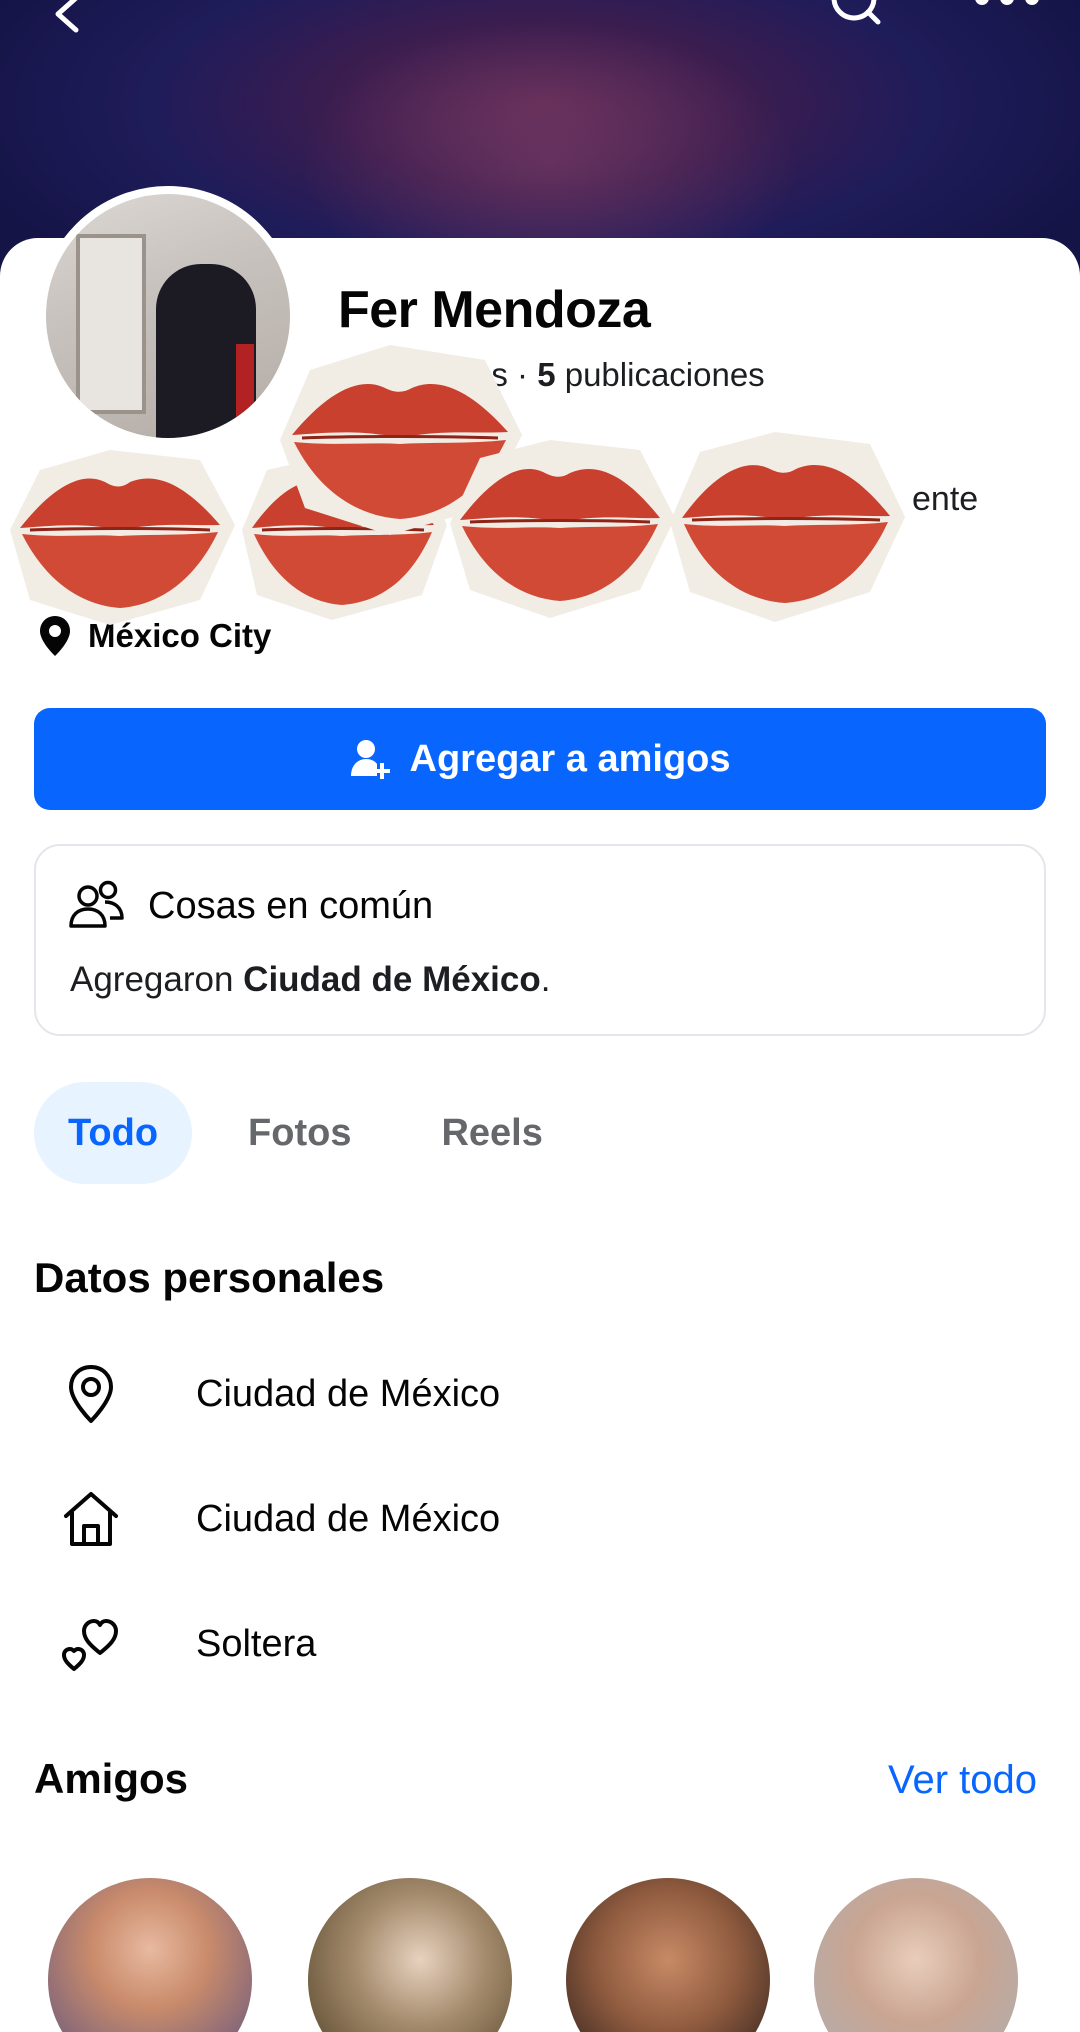 The image size is (1080, 2032). Describe the element at coordinates (546, 374) in the screenshot. I see `posts-count: 5` at that location.